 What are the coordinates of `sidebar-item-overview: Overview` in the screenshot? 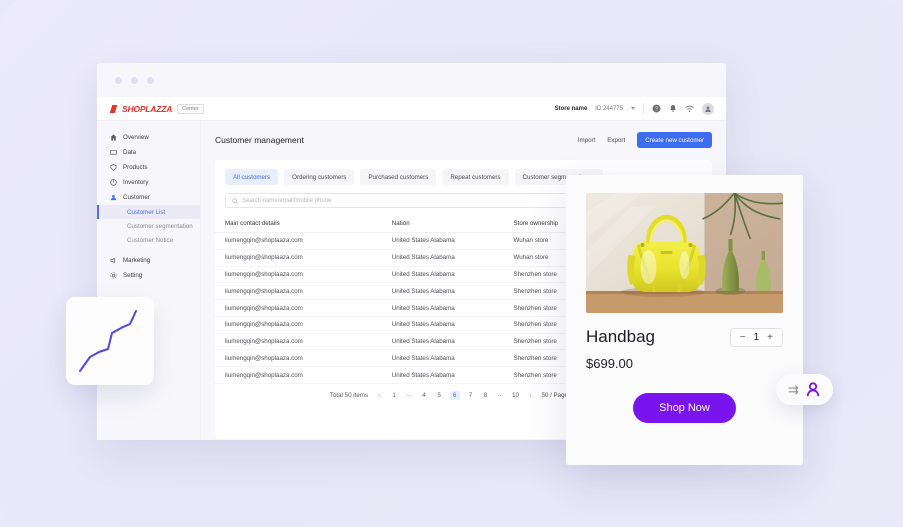 It's located at (148, 137).